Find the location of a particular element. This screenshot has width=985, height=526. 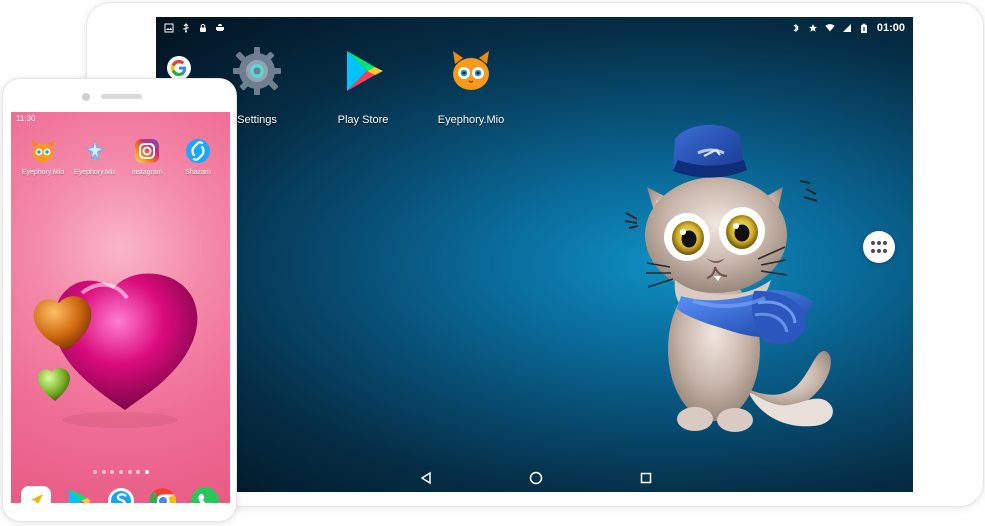

back-button is located at coordinates (426, 478).